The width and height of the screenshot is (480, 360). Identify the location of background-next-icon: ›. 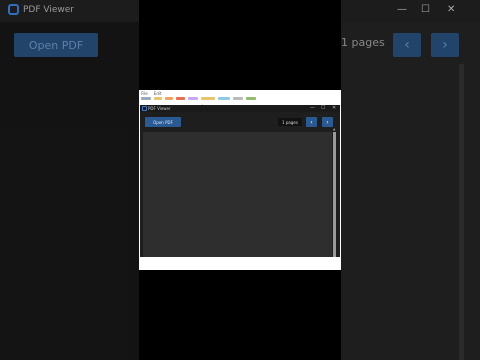
(445, 45).